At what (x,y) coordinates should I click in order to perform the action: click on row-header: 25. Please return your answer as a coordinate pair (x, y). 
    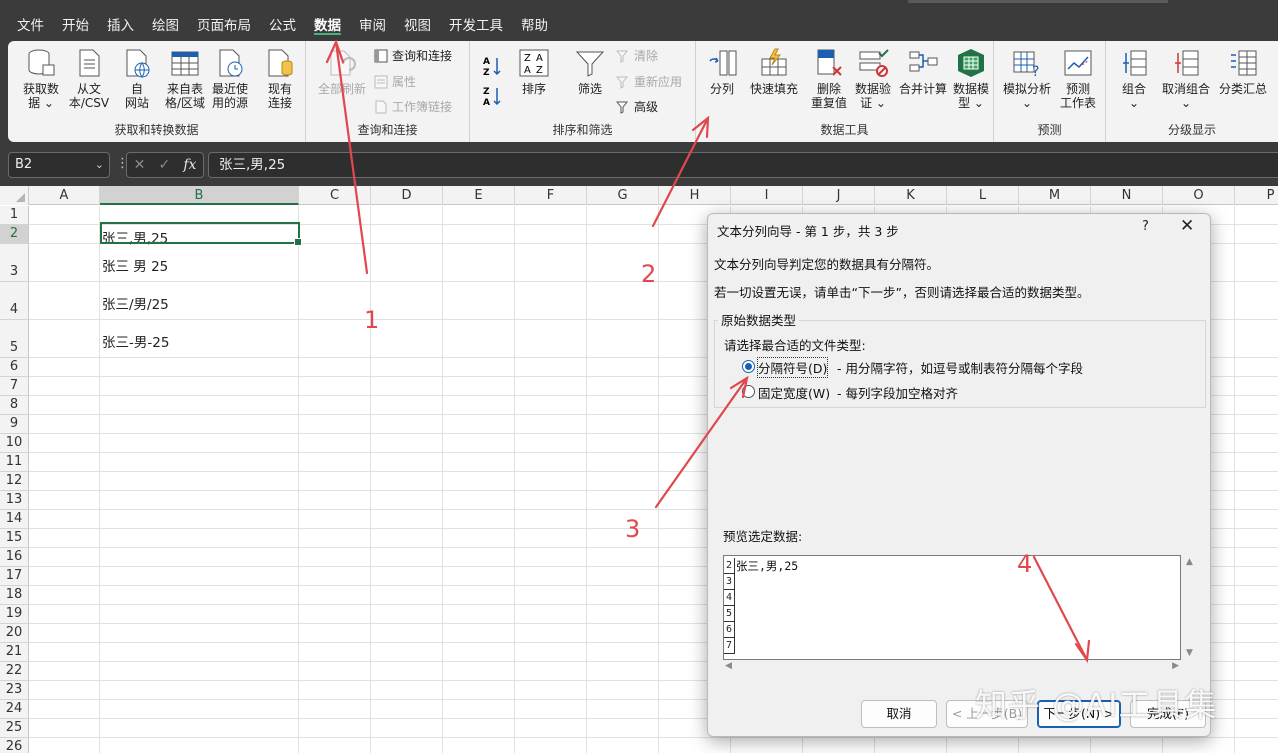
    Looking at the image, I should click on (14, 728).